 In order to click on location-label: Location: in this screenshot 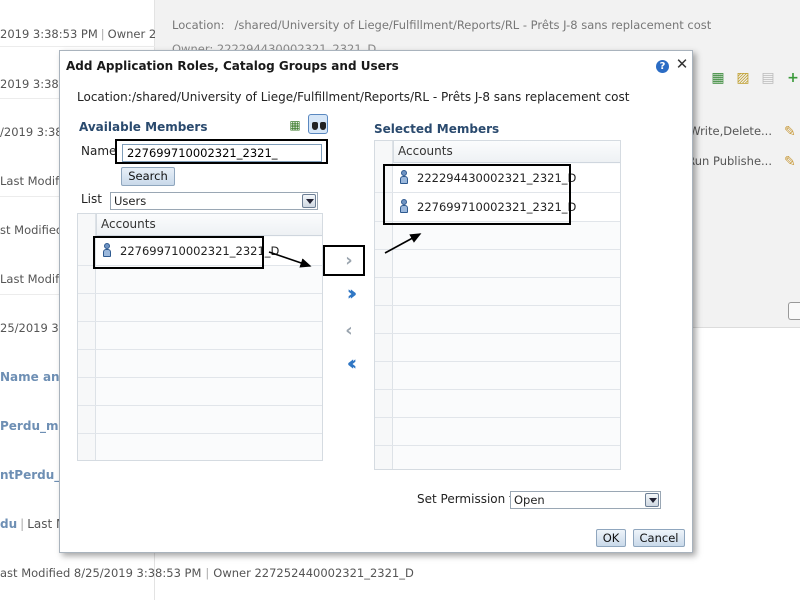, I will do `click(104, 97)`.